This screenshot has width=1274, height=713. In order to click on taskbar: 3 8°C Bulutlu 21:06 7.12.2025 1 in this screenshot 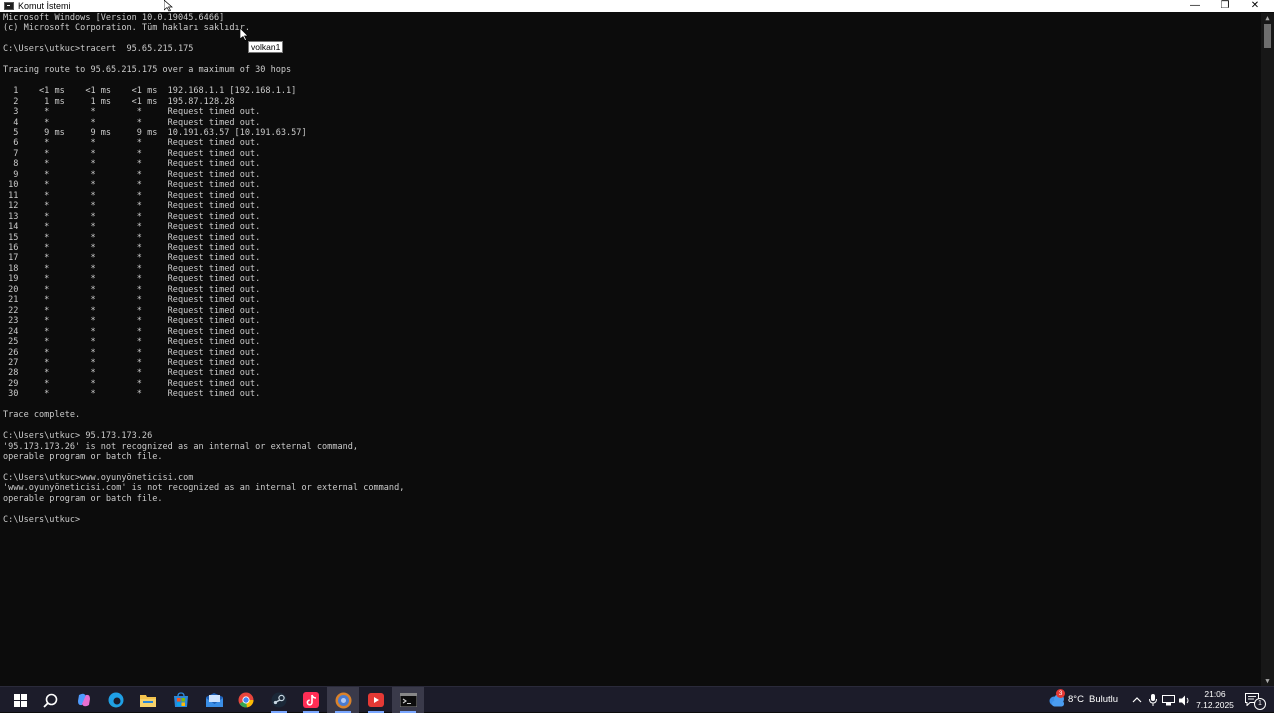, I will do `click(637, 699)`.